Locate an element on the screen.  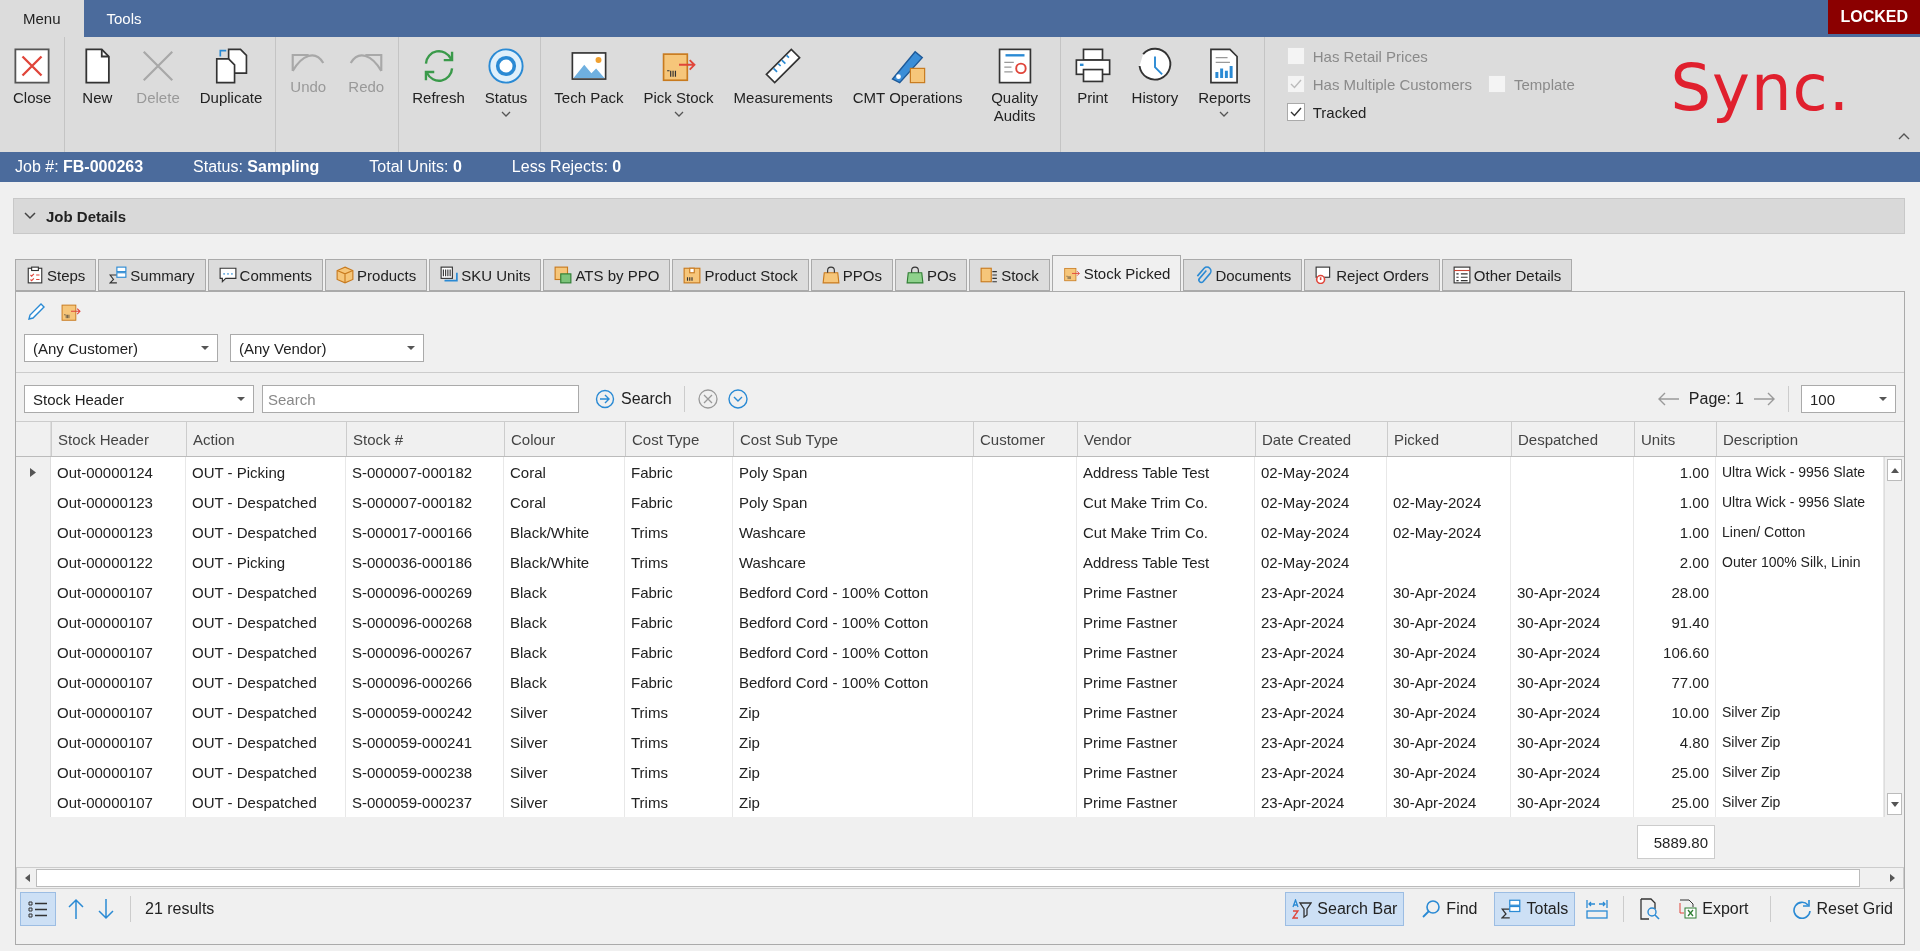
column-header: Colour is located at coordinates (564, 439).